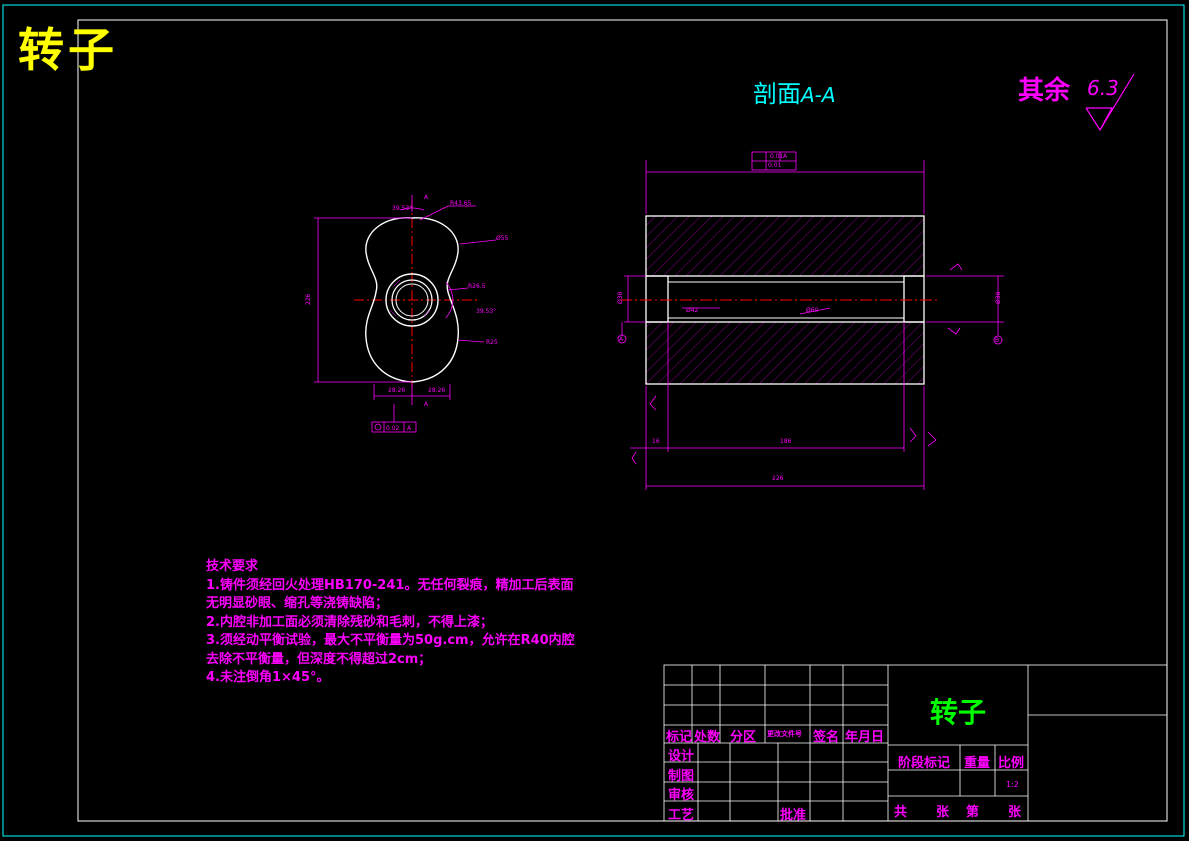 This screenshot has width=1189, height=841. I want to click on notes-line-2: 无明显砂眼、缩孔等浇铸缺陷；, so click(297, 603).